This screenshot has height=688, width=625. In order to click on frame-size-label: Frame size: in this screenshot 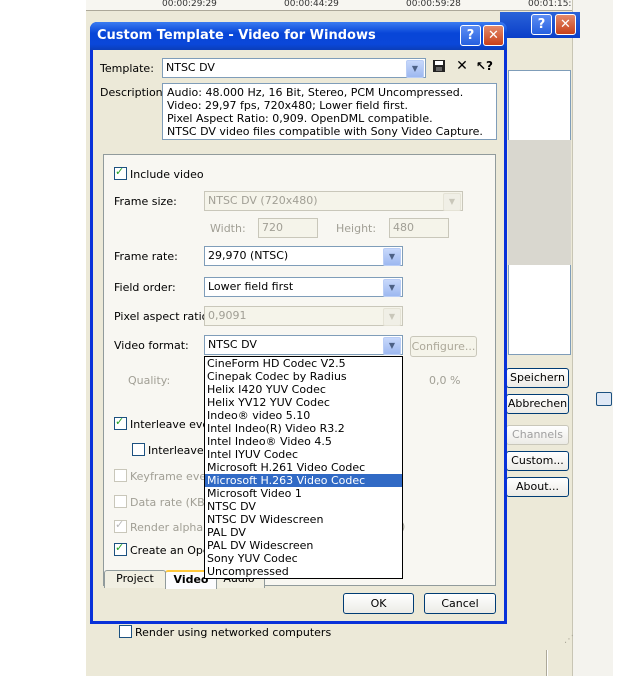, I will do `click(145, 201)`.